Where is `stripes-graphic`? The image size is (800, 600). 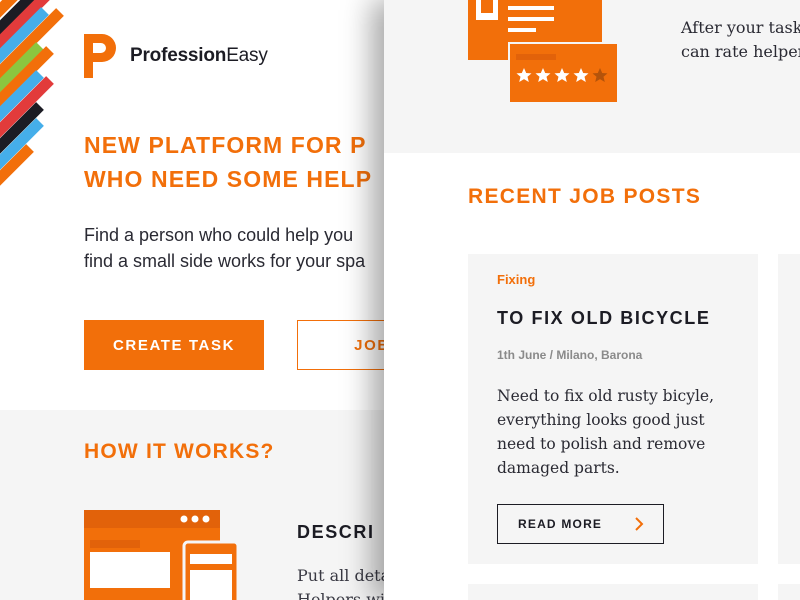 stripes-graphic is located at coordinates (32, 93).